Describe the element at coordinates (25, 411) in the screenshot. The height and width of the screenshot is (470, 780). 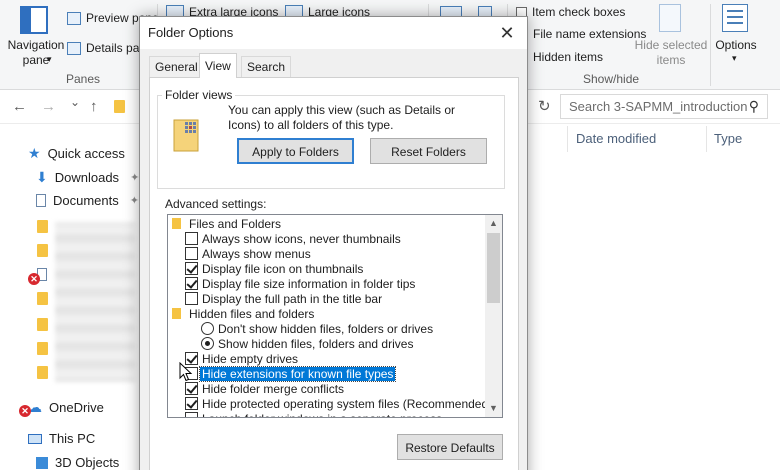
I see `error-icon: ✕` at that location.